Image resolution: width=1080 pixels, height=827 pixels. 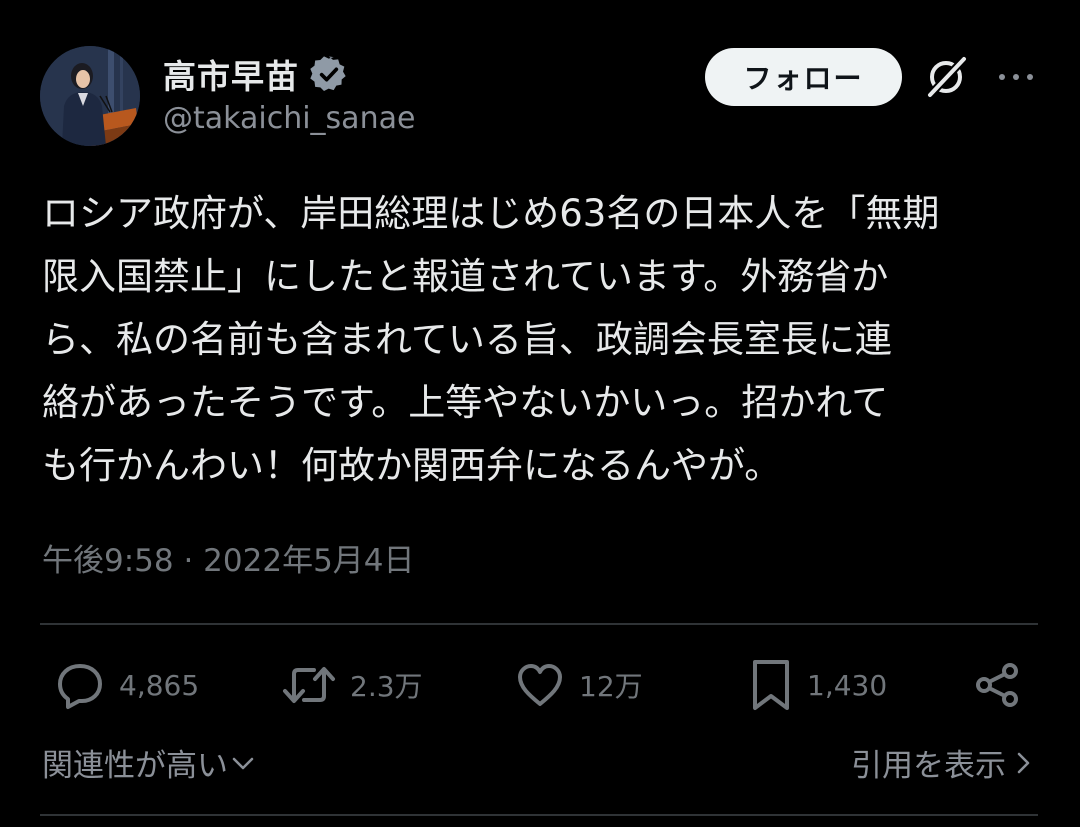 What do you see at coordinates (159, 685) in the screenshot?
I see `reply-count: 4,865` at bounding box center [159, 685].